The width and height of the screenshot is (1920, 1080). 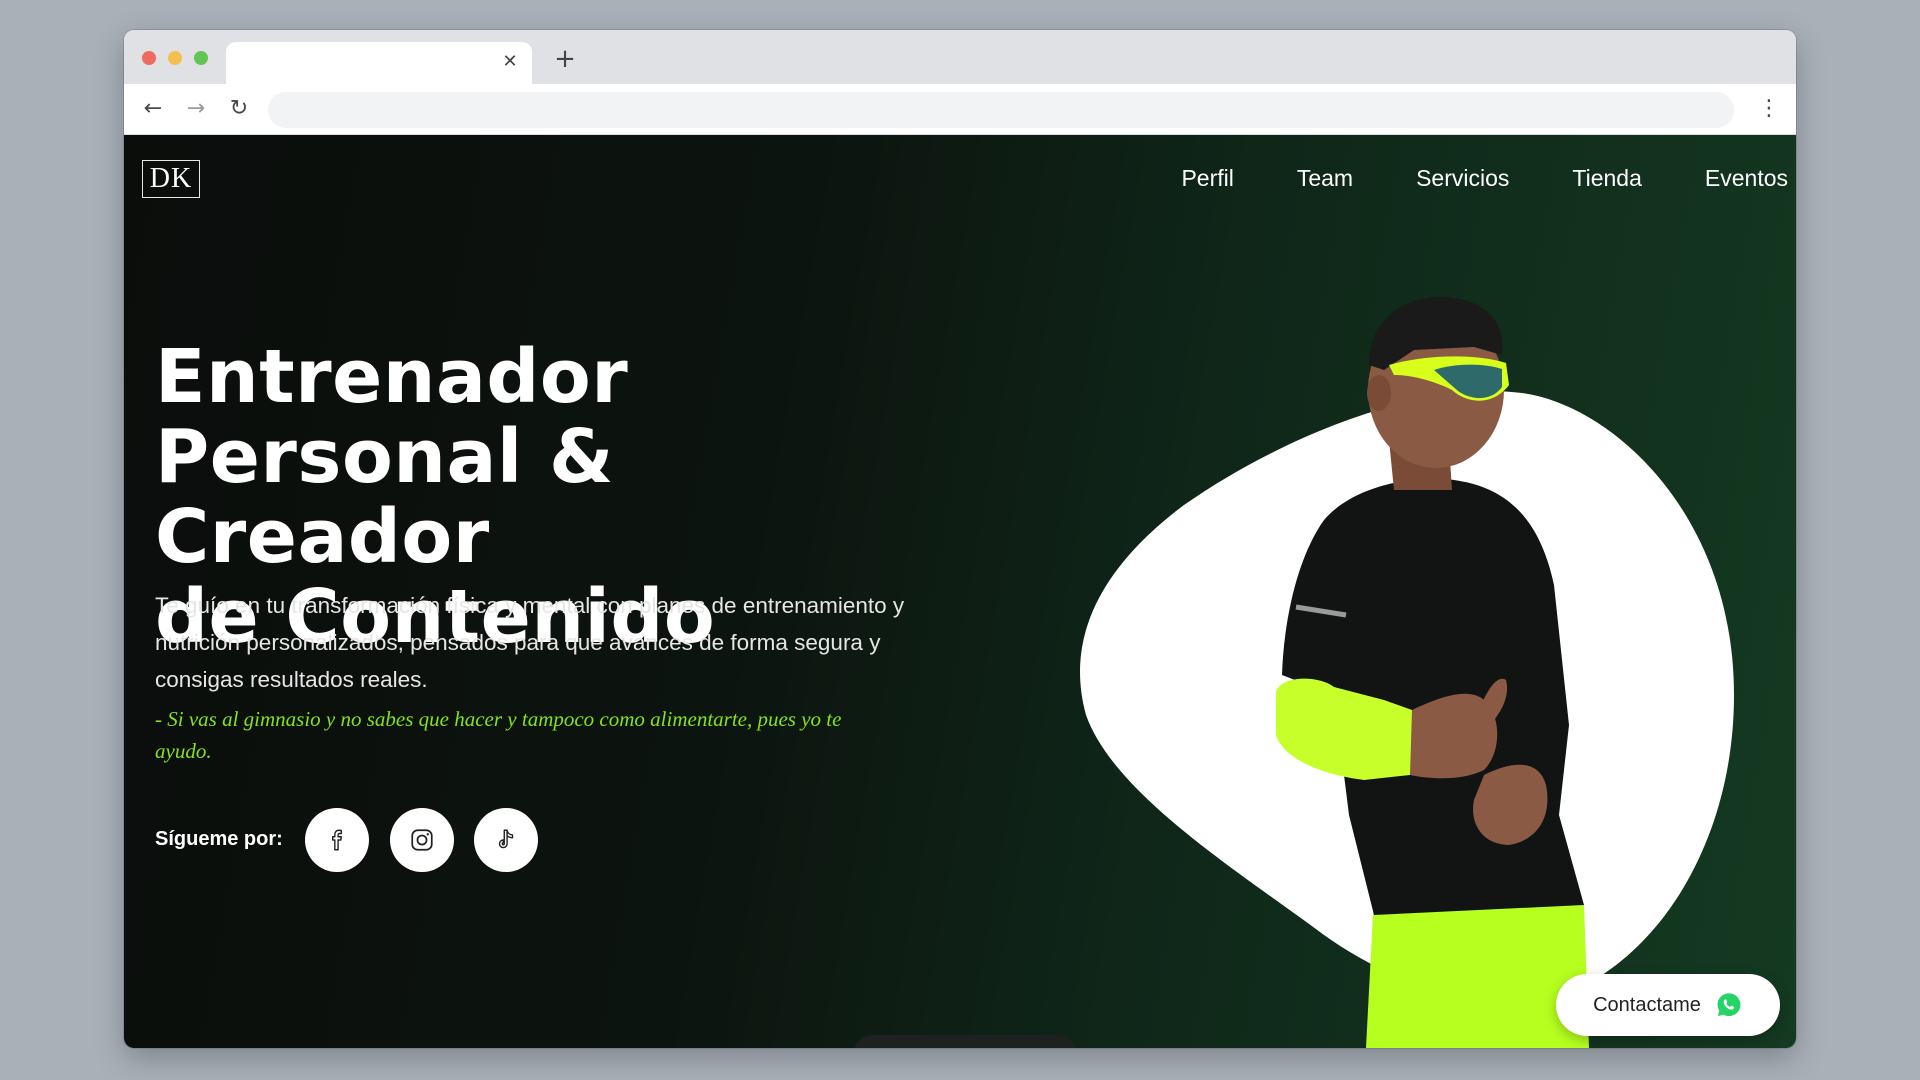 What do you see at coordinates (1325, 178) in the screenshot?
I see `nav-link-team: Team` at bounding box center [1325, 178].